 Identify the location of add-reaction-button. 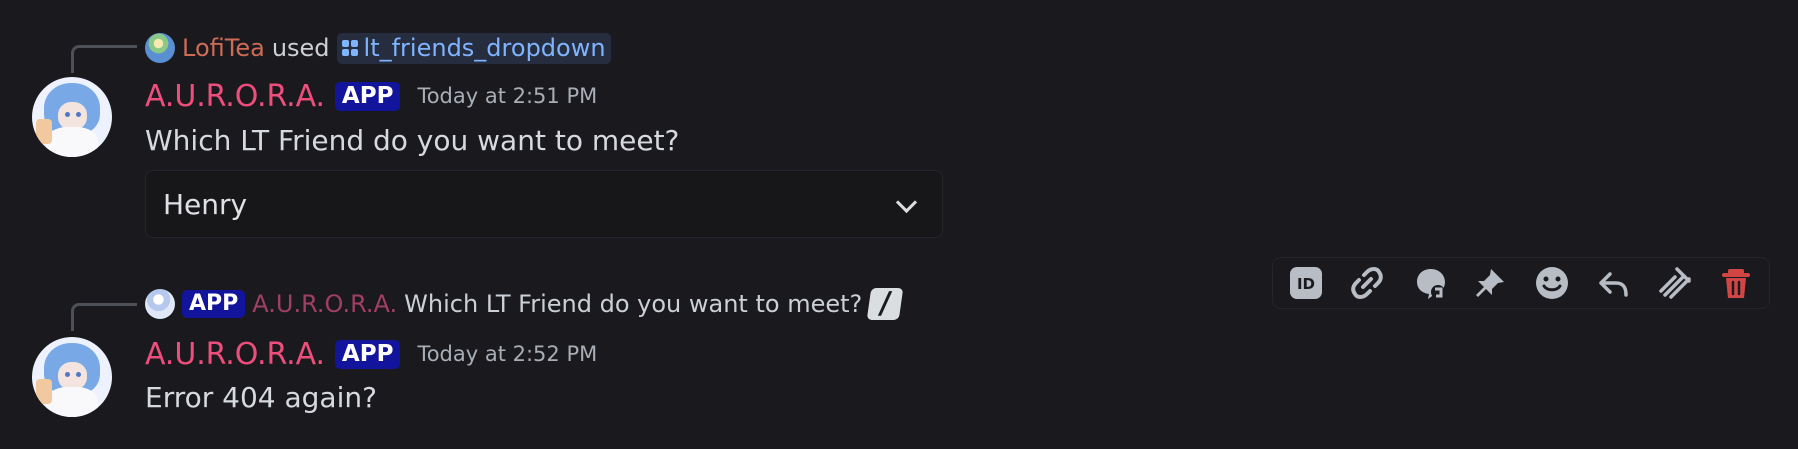
(1552, 283).